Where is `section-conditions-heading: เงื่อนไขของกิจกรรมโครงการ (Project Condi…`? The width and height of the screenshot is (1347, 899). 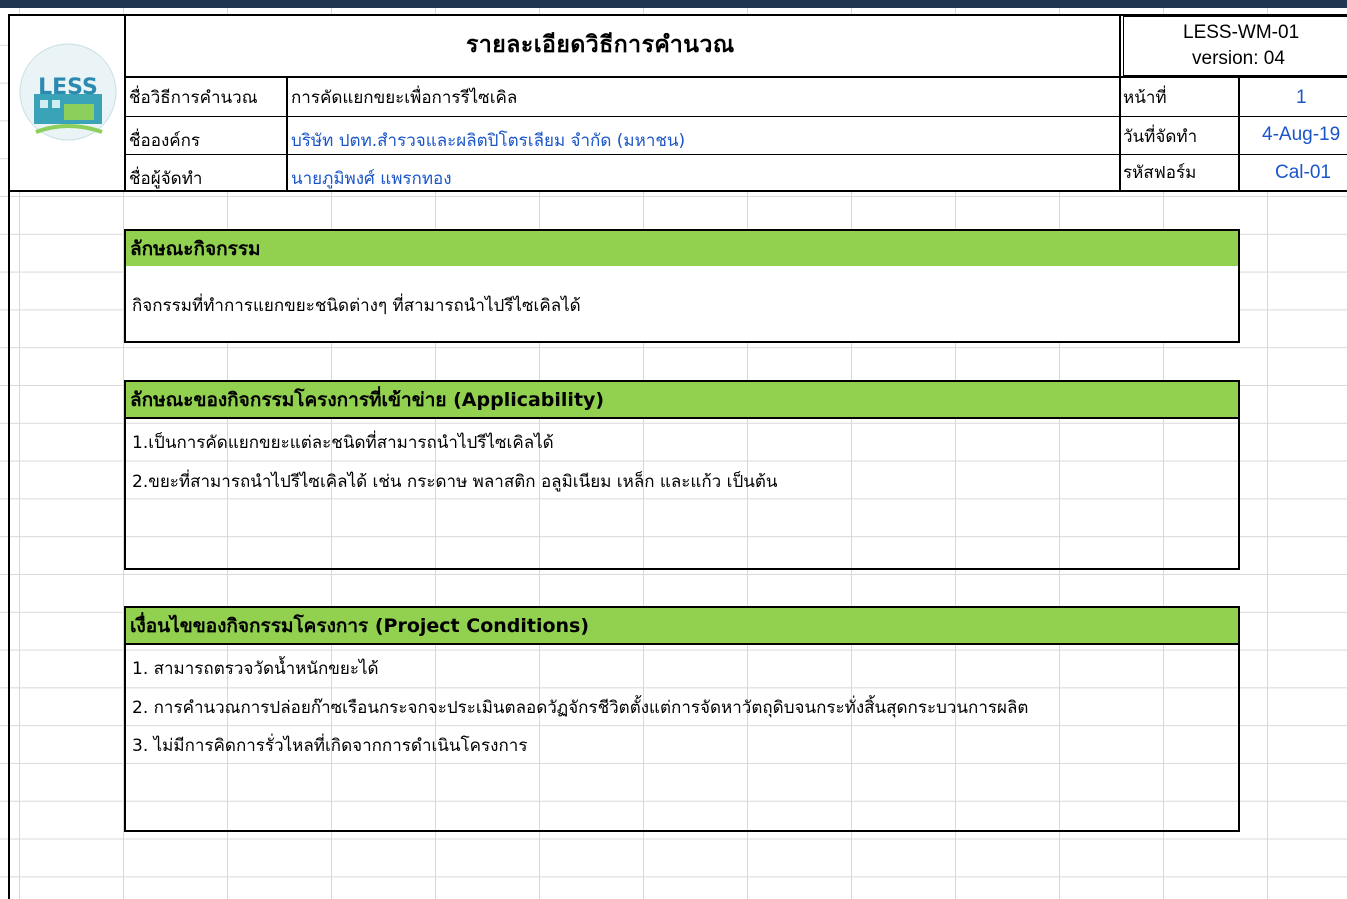
section-conditions-heading: เงื่อนไขของกิจกรรมโครงการ (Project Condi… is located at coordinates (360, 625).